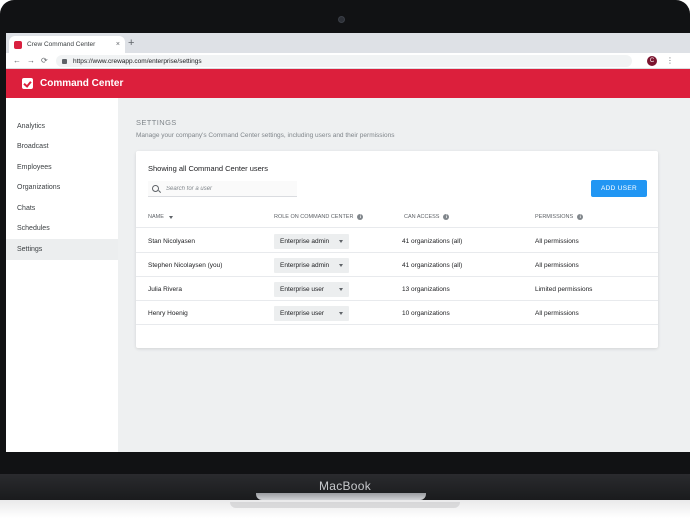 The image size is (690, 518). I want to click on user-search, so click(222, 189).